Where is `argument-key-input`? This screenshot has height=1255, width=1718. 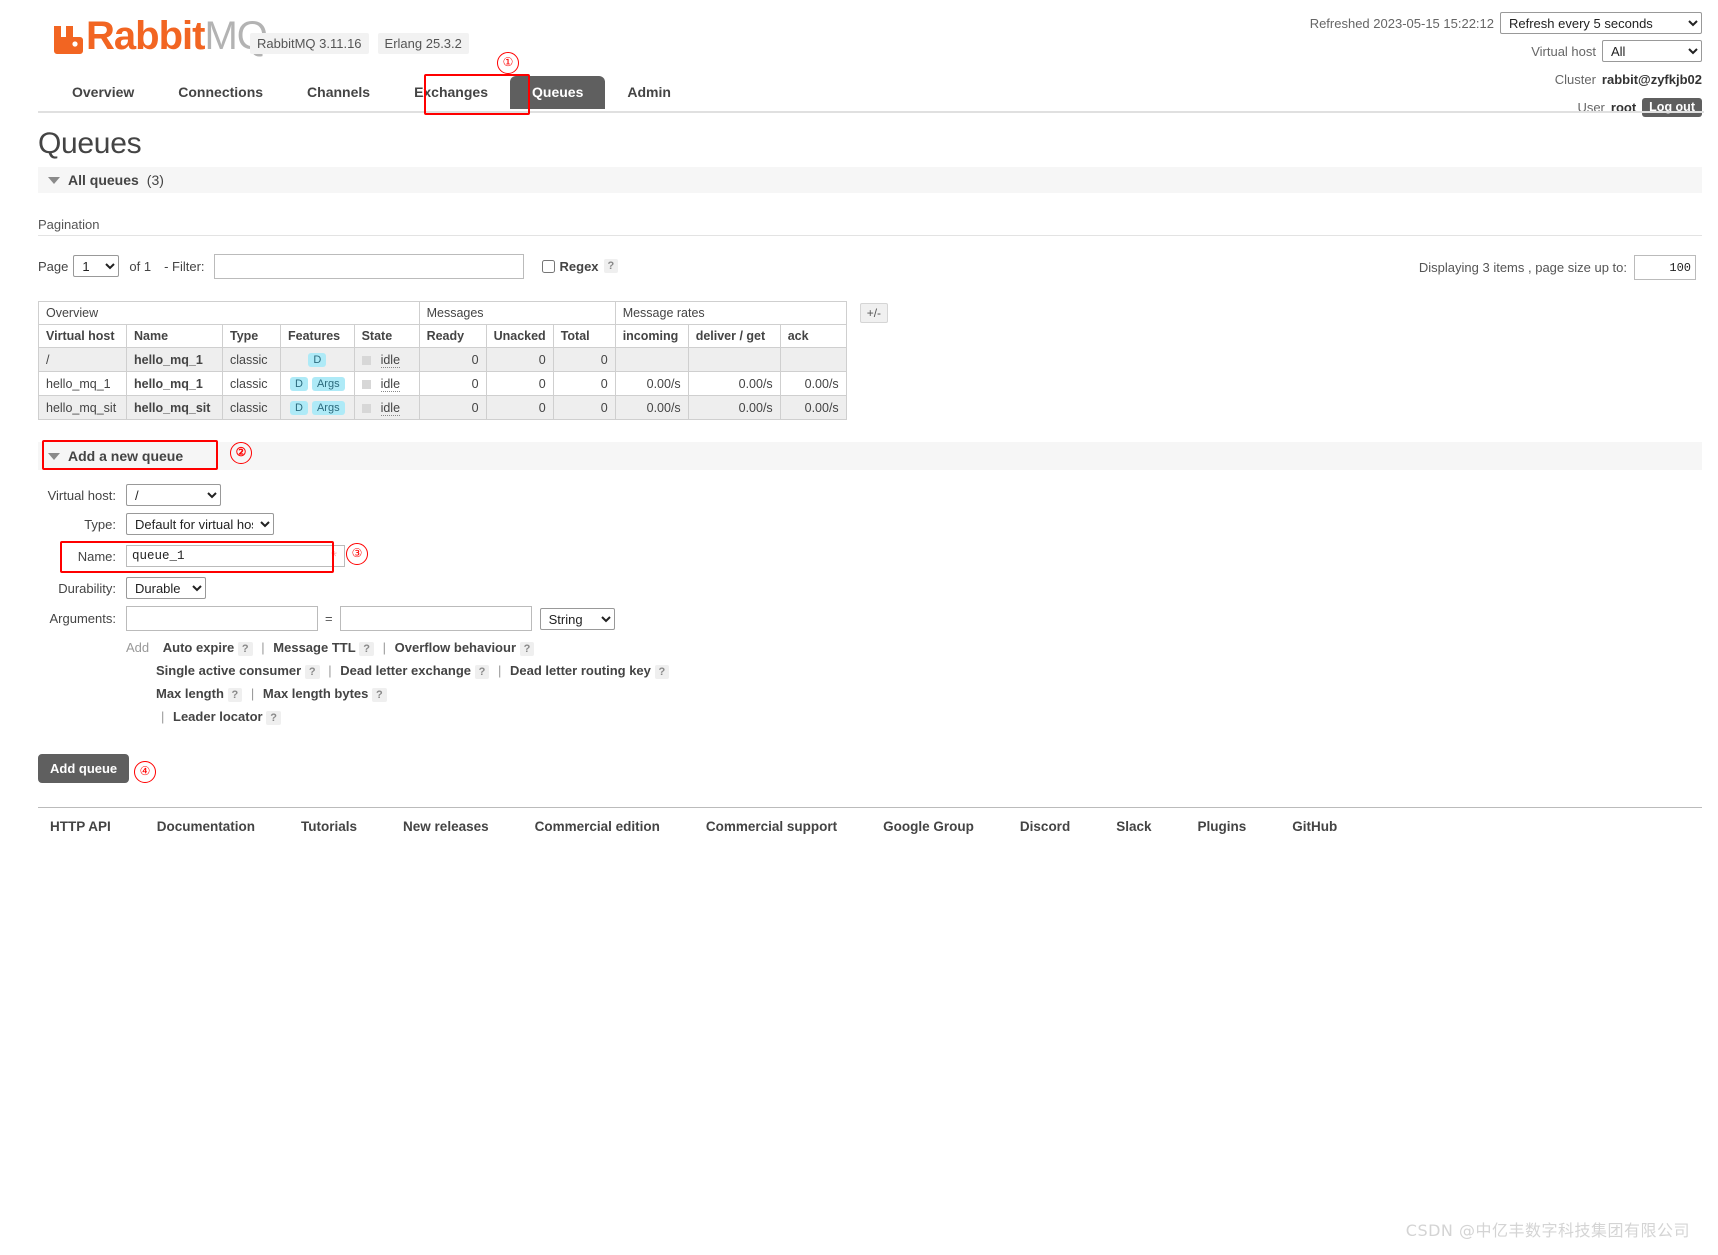
argument-key-input is located at coordinates (222, 618).